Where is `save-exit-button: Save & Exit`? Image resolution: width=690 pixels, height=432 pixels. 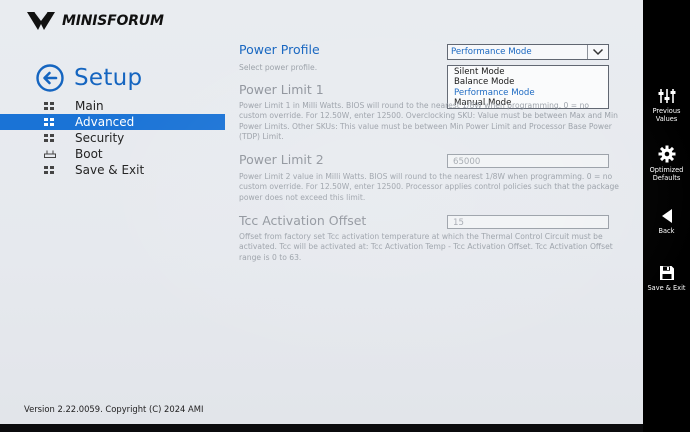
save-exit-button: Save & Exit is located at coordinates (666, 278).